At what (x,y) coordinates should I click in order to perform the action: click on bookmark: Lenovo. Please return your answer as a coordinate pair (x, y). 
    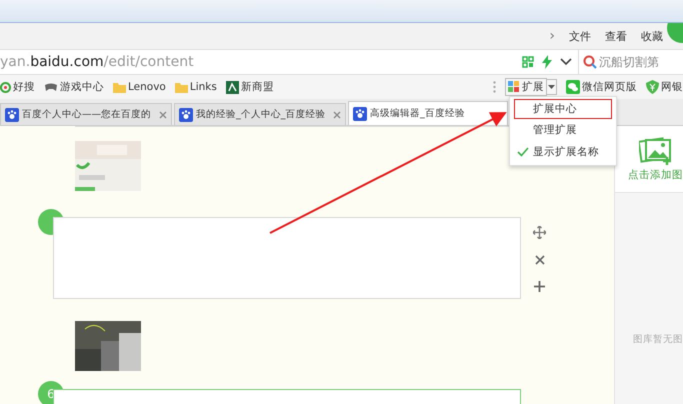
    Looking at the image, I should click on (139, 87).